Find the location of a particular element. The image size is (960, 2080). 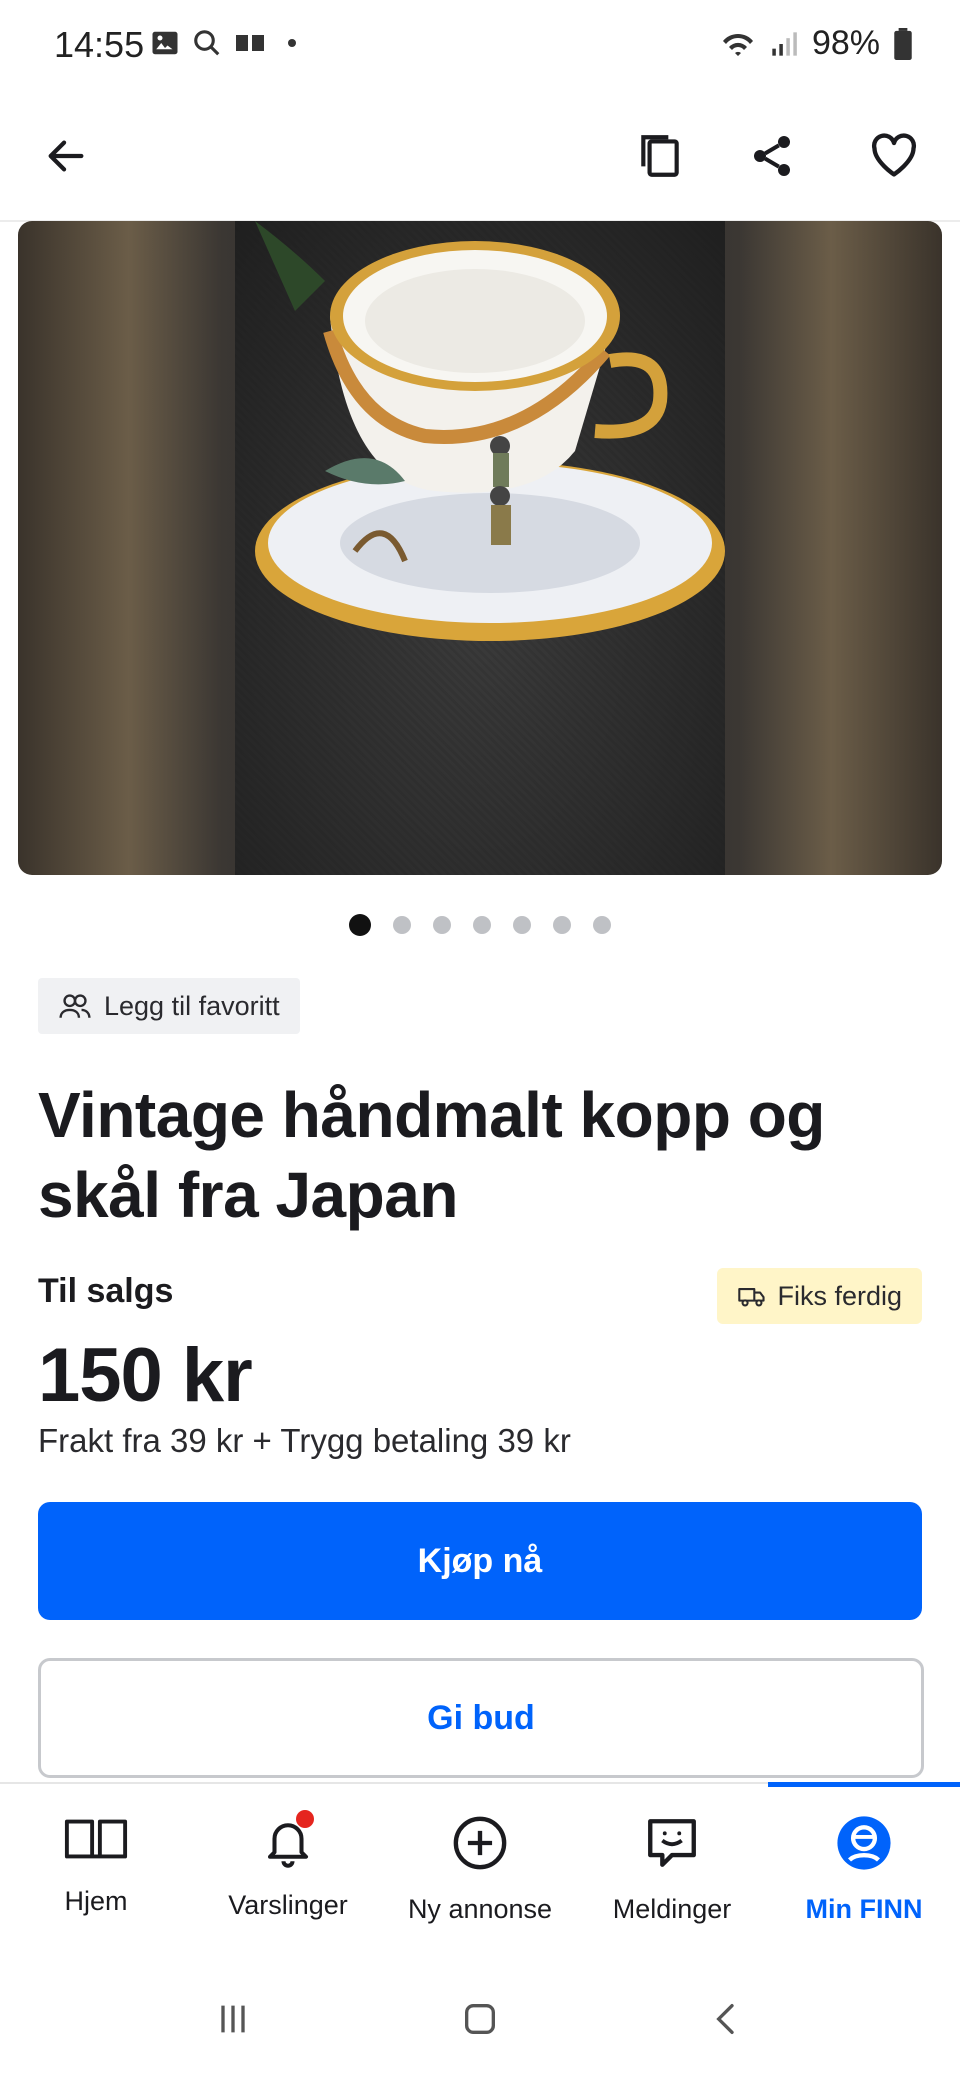

share-button is located at coordinates (772, 156).